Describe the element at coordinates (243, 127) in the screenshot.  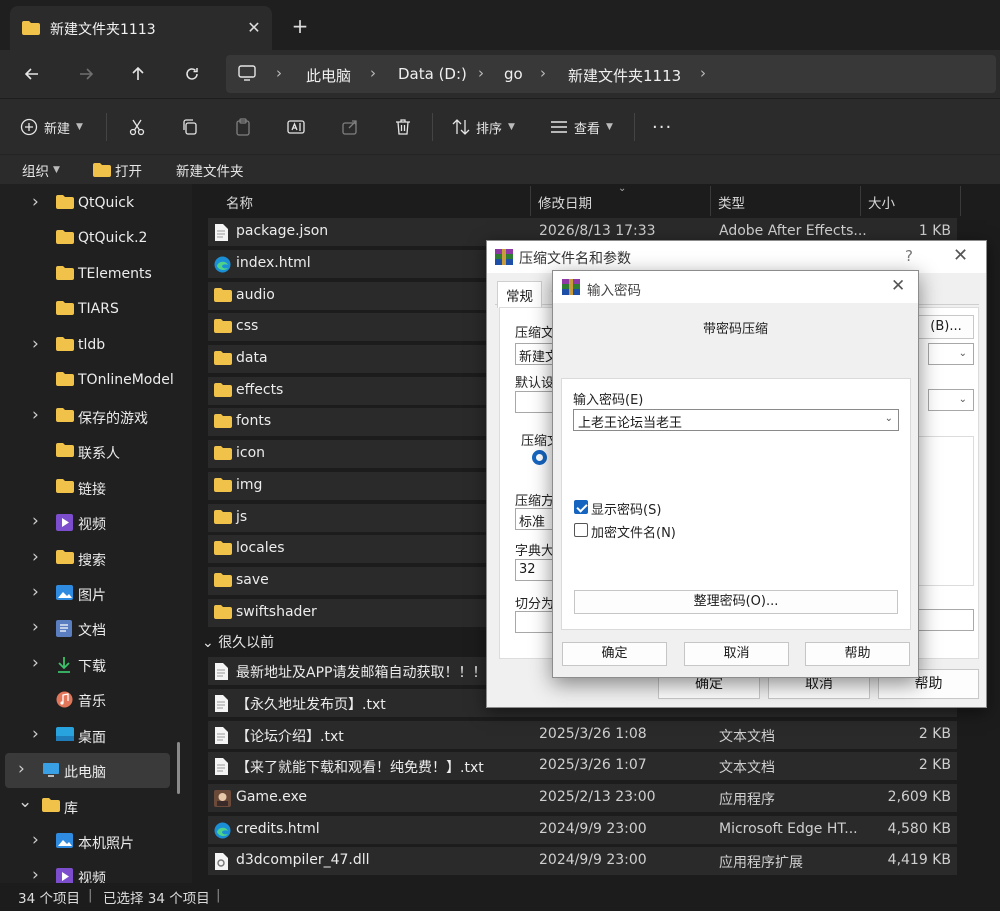
I see `paste-button` at that location.